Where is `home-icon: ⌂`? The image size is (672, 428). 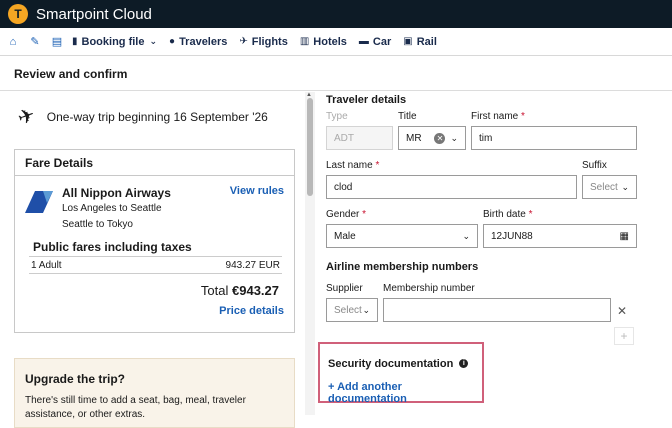 home-icon: ⌂ is located at coordinates (13, 42).